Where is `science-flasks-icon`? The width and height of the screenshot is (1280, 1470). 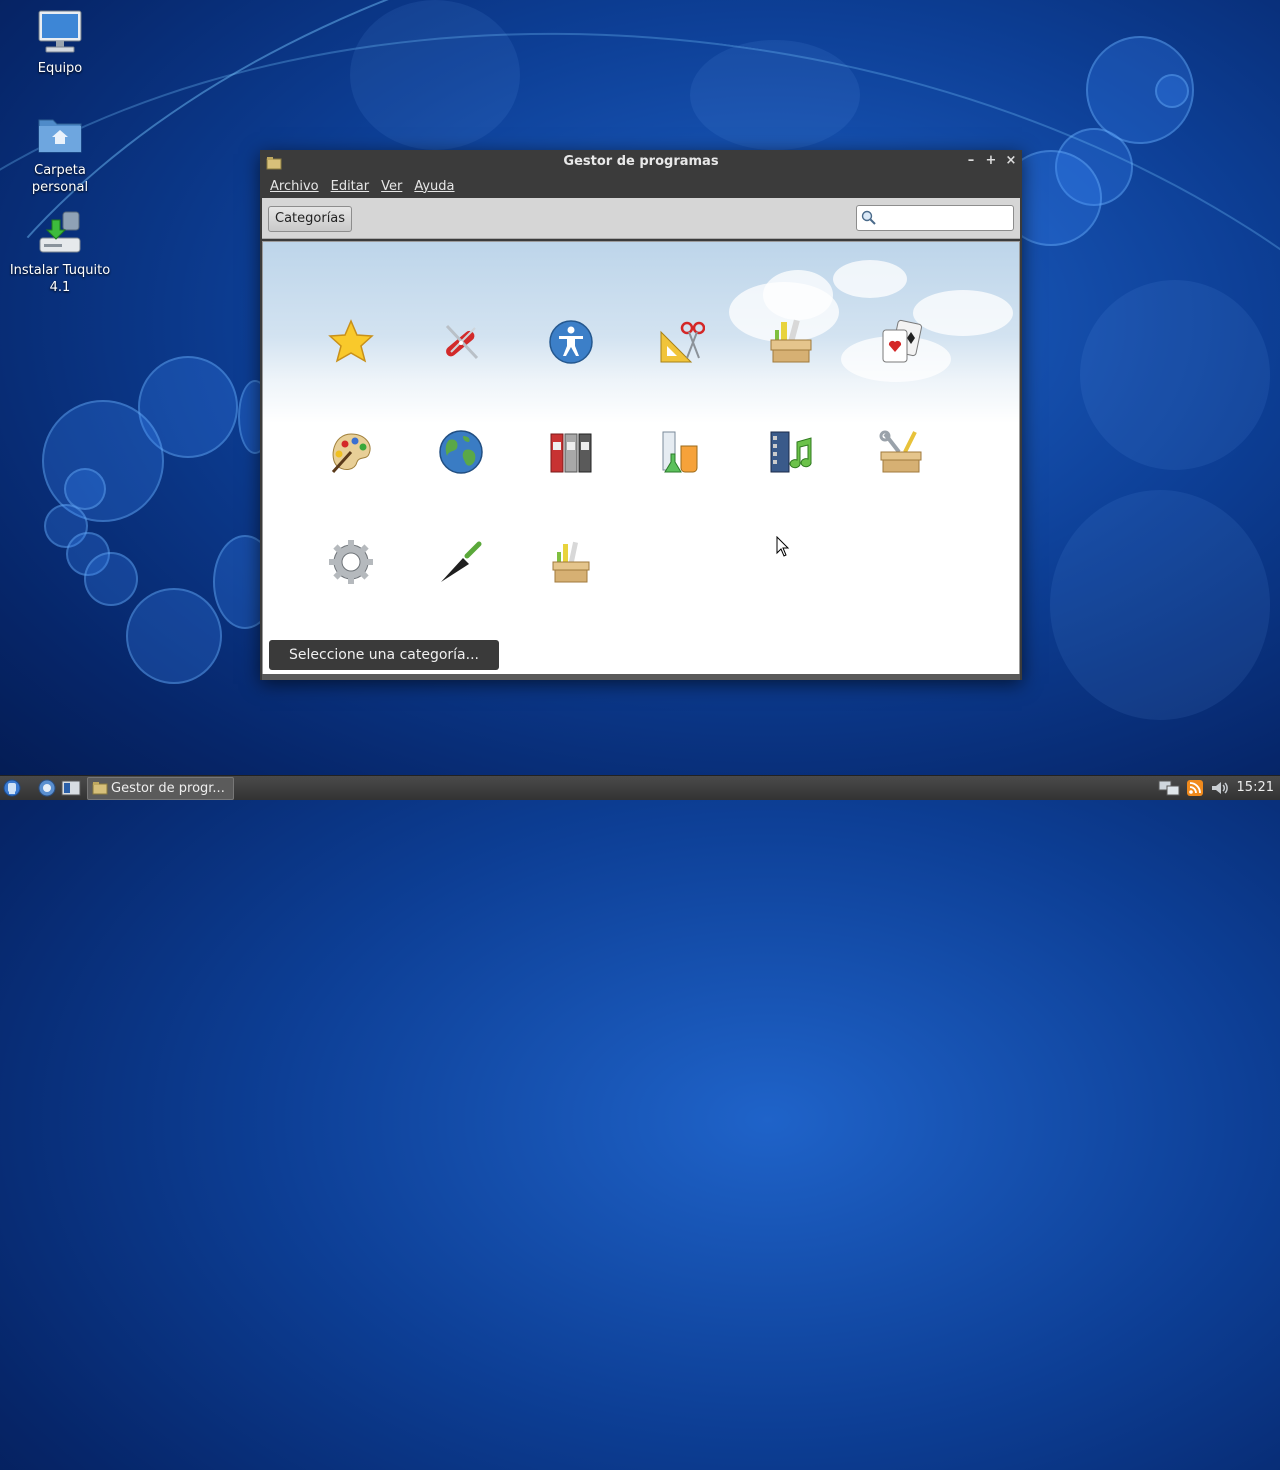 science-flasks-icon is located at coordinates (680, 452).